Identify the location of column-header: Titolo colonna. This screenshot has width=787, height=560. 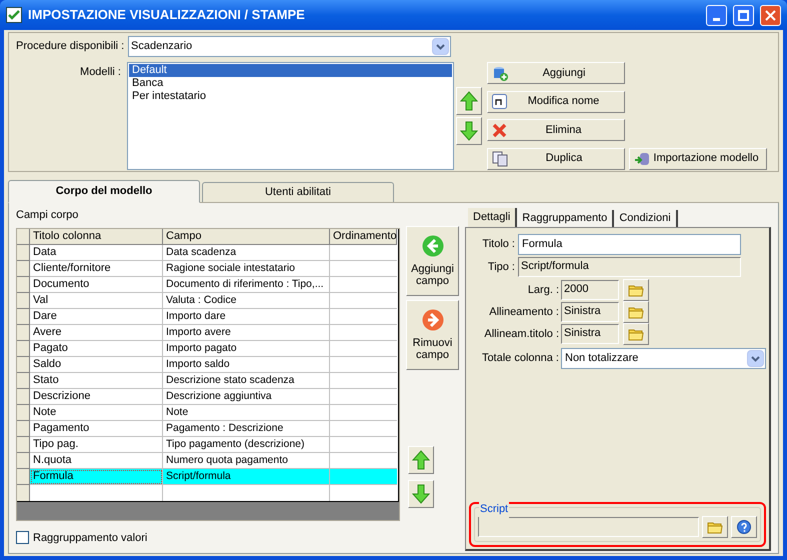
(96, 236).